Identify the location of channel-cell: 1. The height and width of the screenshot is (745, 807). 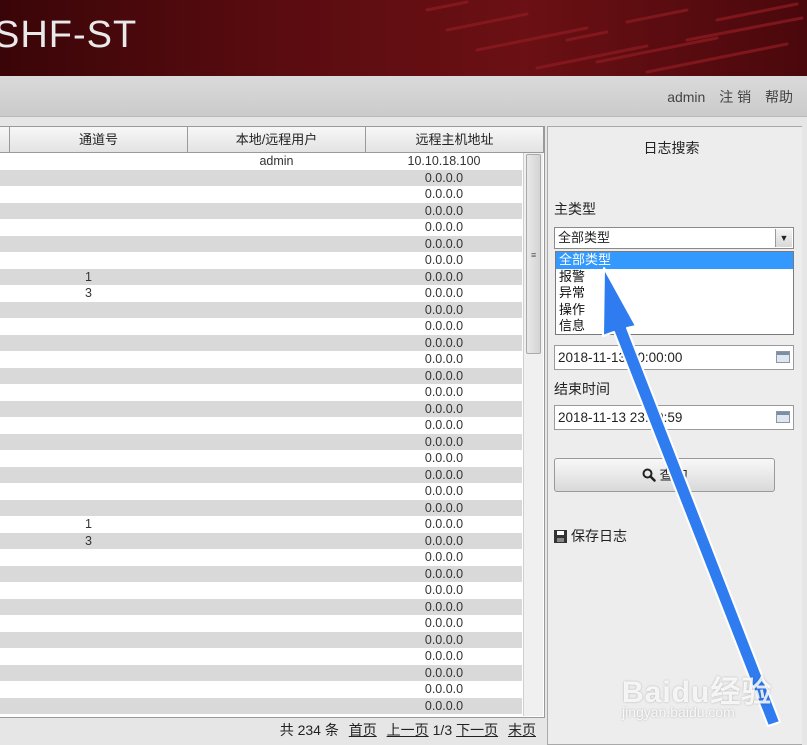
(88, 276).